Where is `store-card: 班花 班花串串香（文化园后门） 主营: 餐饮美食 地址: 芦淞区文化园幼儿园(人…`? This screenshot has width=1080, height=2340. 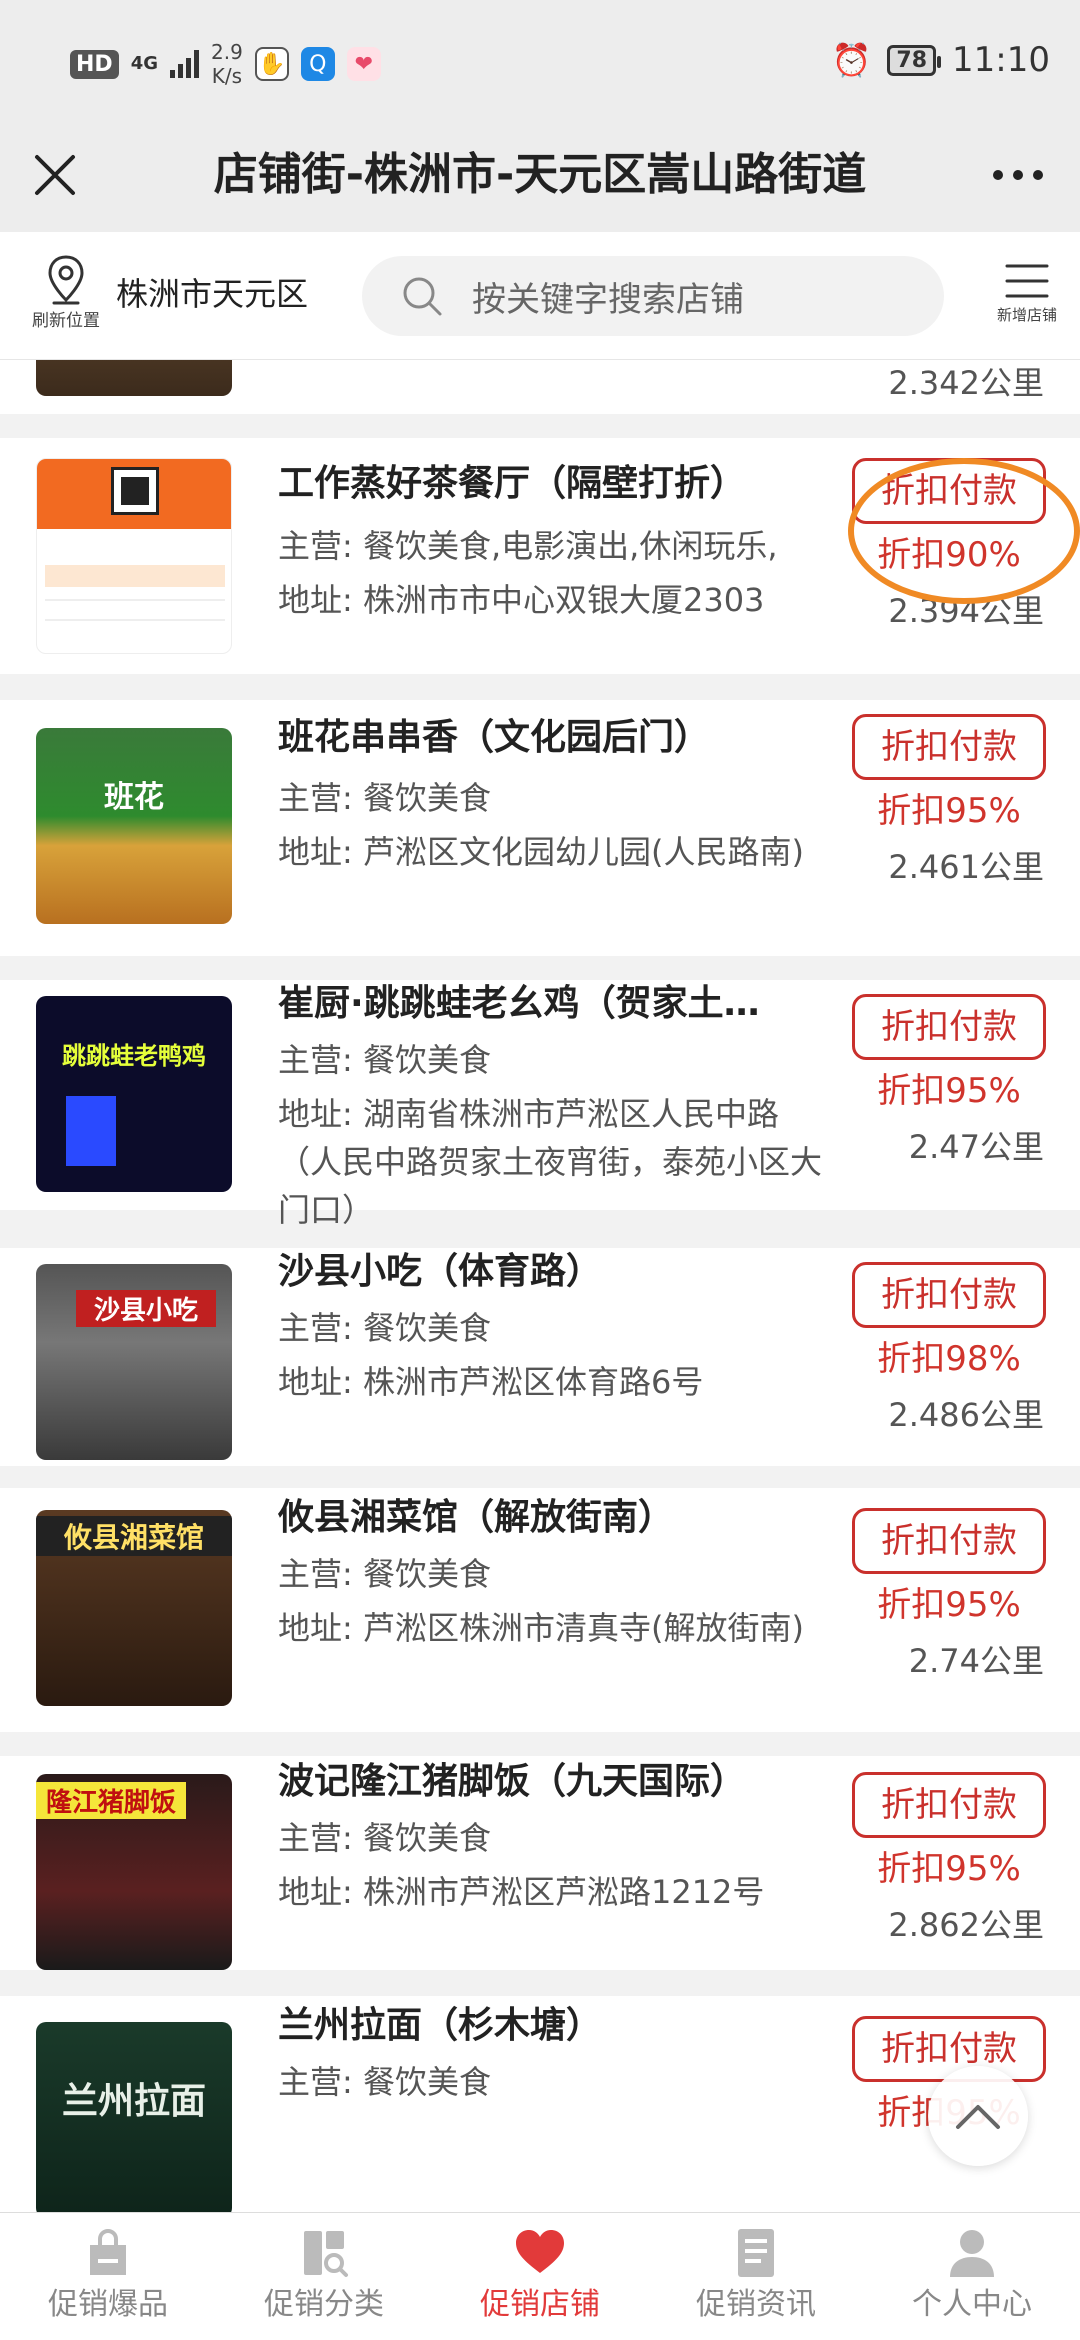 store-card: 班花 班花串串香（文化园后门） 主营: 餐饮美食 地址: 芦淞区文化园幼儿园(人… is located at coordinates (540, 828).